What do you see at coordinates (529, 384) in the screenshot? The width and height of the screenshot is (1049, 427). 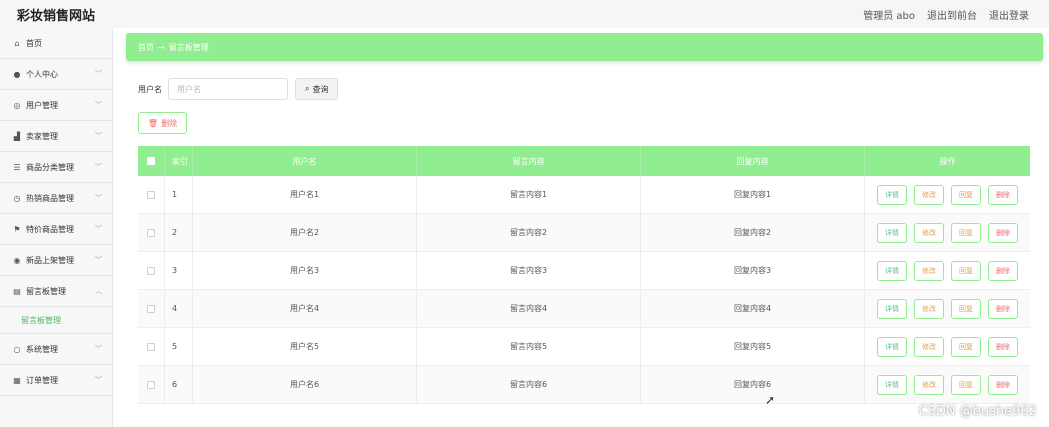 I see `cell-message: 留言内容6` at bounding box center [529, 384].